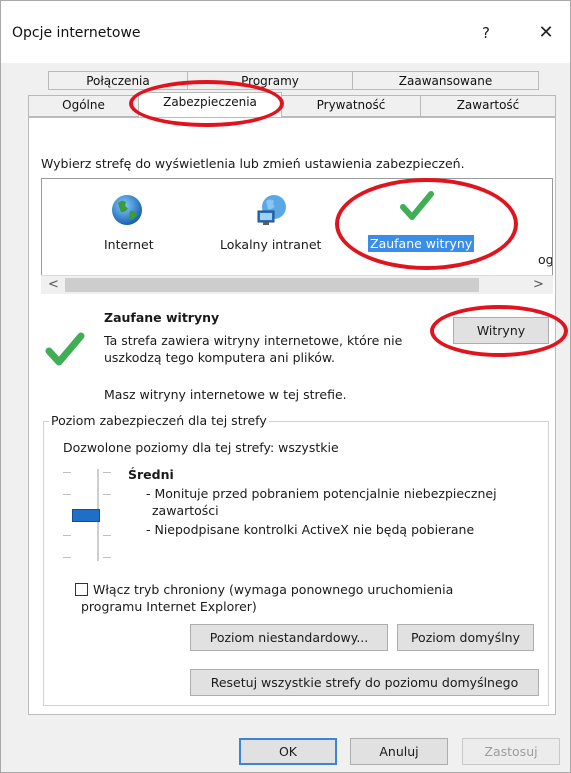 The image size is (571, 773). Describe the element at coordinates (65, 349) in the screenshot. I see `trusted-zone-checkmark-icon` at that location.